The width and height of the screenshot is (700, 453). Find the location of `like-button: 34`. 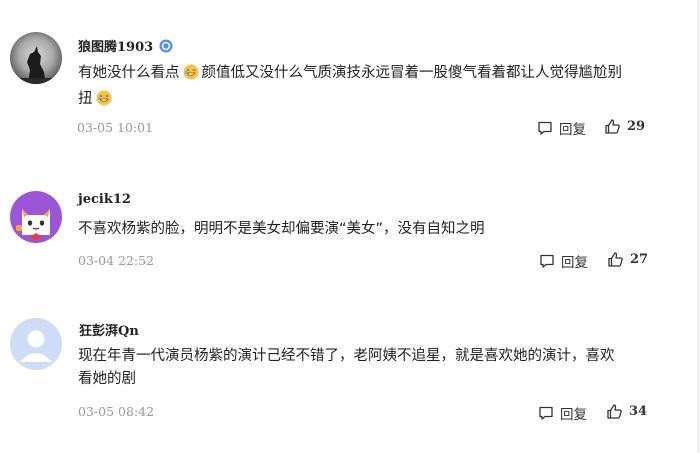

like-button: 34 is located at coordinates (626, 411).